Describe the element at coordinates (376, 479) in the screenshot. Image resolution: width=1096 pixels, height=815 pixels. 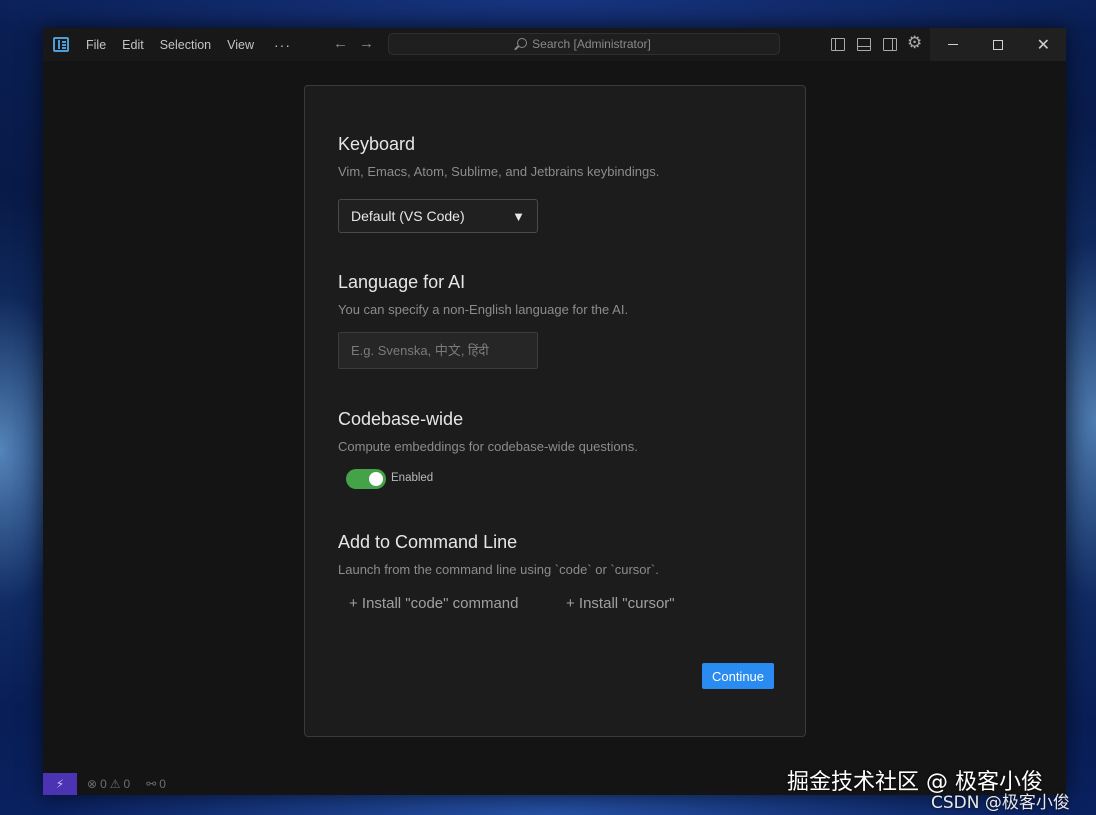
I see `toggle-knob` at that location.